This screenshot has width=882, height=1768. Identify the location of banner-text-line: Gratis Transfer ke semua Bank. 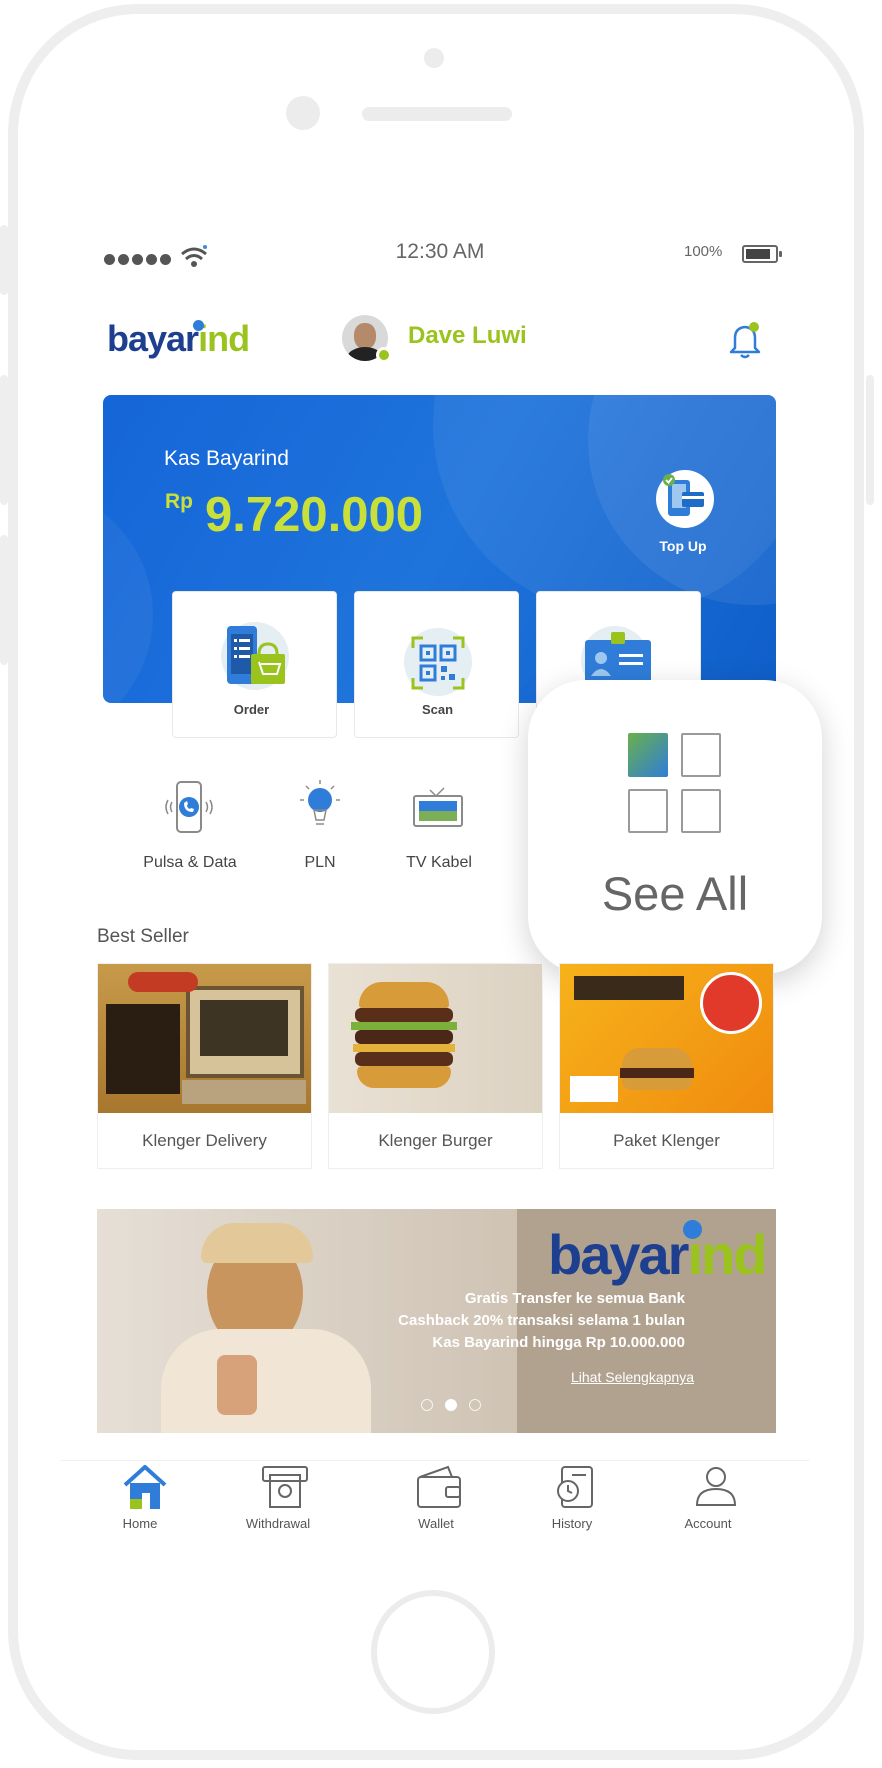
(574, 1298).